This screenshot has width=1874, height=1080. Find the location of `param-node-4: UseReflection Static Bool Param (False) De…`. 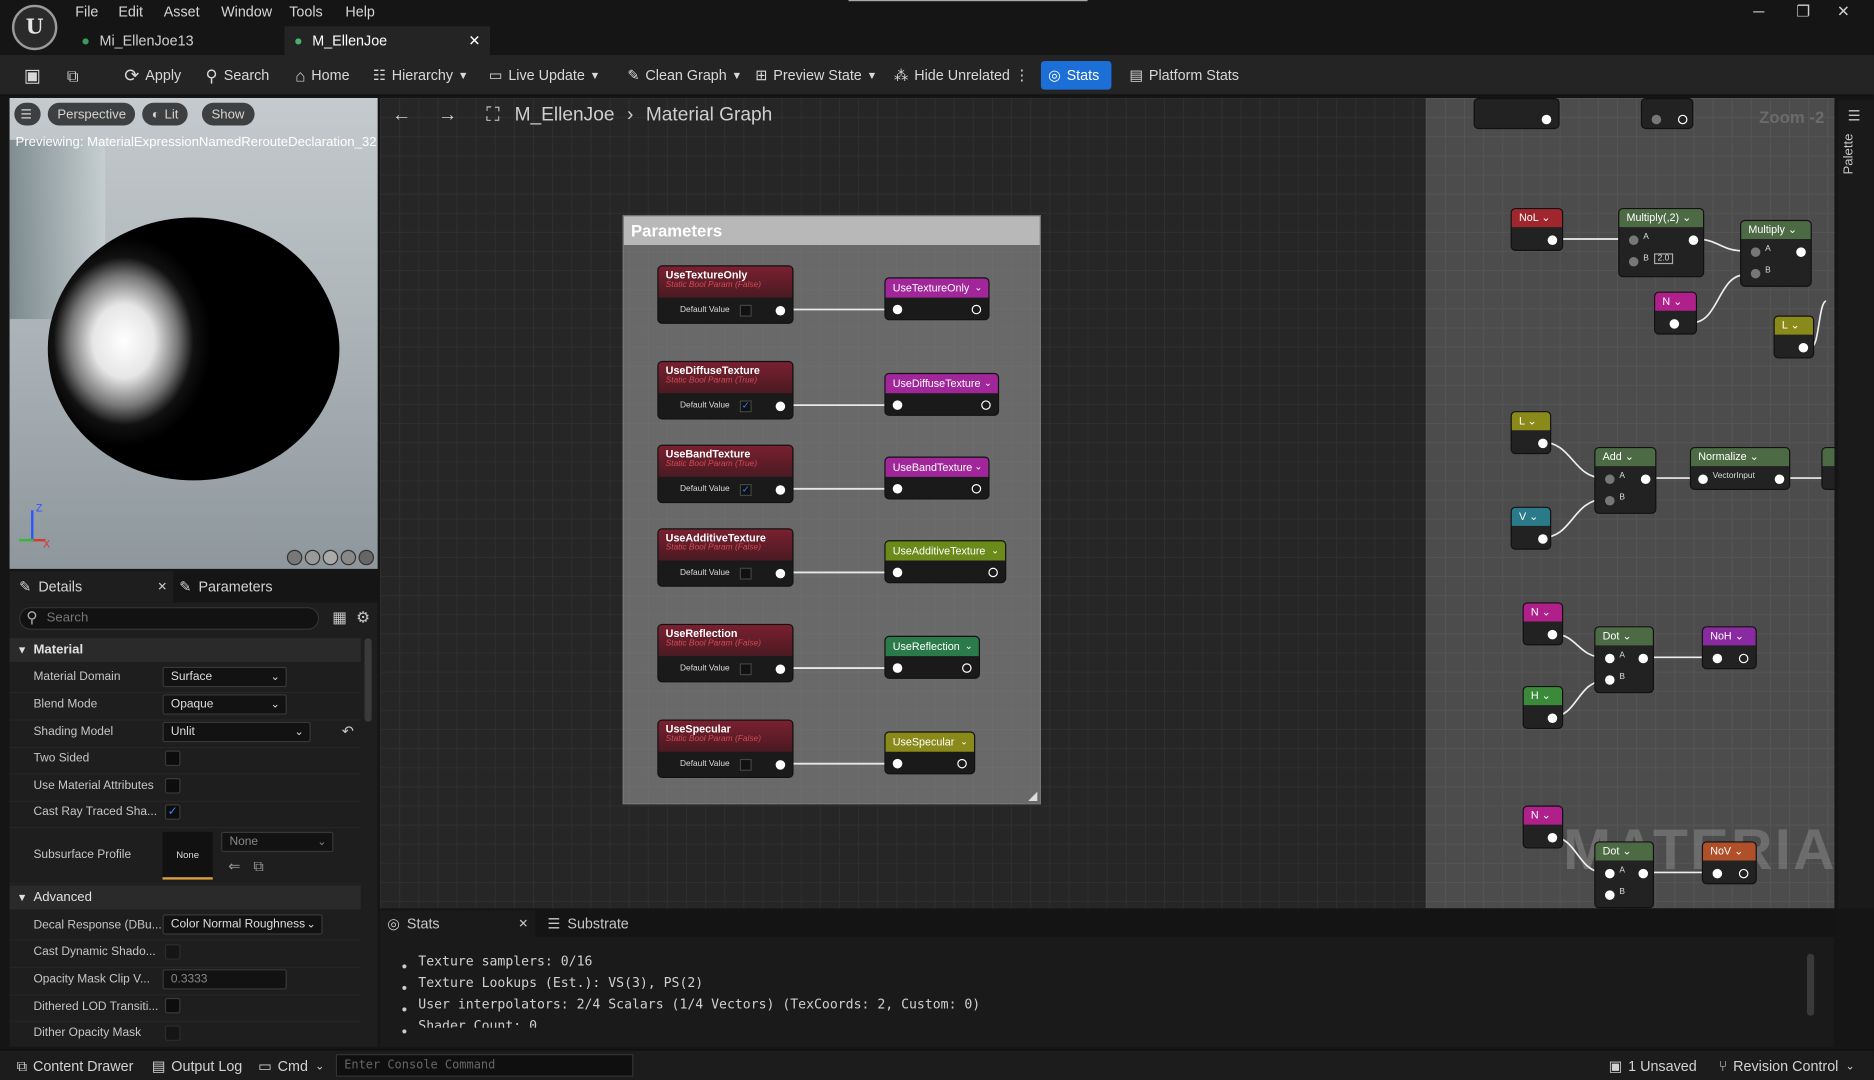

param-node-4: UseReflection Static Bool Param (False) De… is located at coordinates (725, 653).